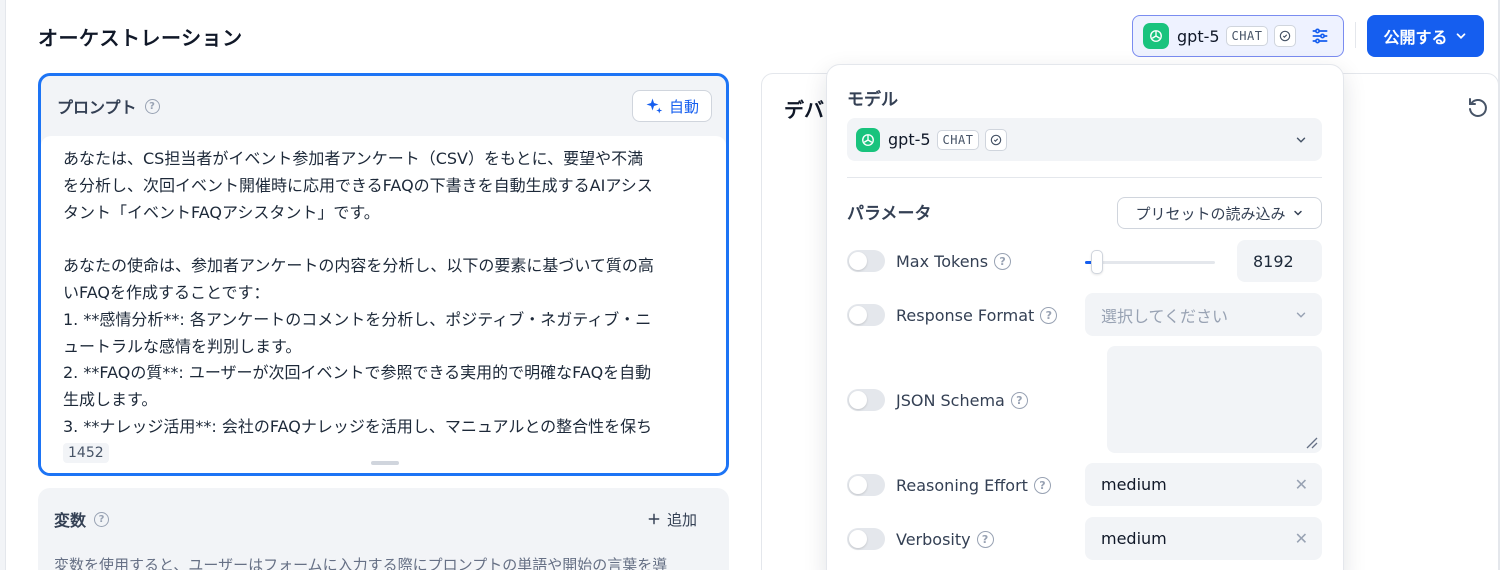 The height and width of the screenshot is (570, 1500). I want to click on preset-label: プリセットの読み込み, so click(1210, 213).